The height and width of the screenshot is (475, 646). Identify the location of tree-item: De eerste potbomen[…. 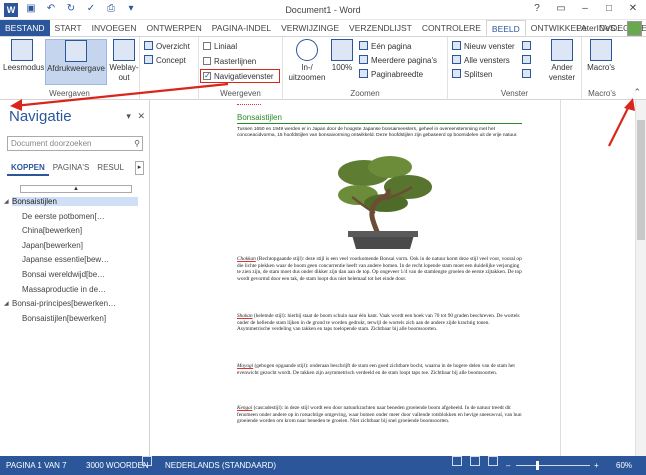
(83, 216).